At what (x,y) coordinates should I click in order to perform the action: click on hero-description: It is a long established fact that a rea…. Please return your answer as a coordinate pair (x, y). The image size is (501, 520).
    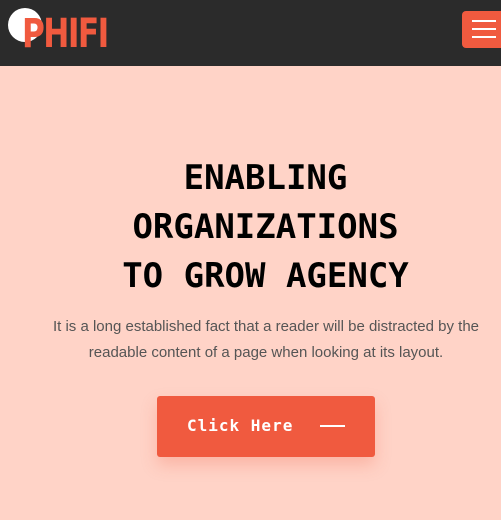
    Looking at the image, I should click on (266, 339).